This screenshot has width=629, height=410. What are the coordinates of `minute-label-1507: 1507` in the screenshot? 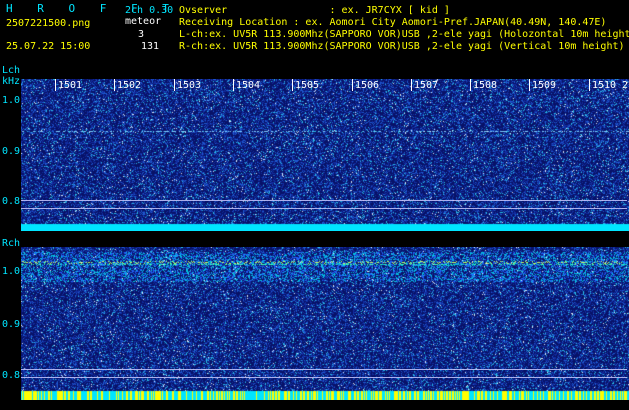 It's located at (426, 85).